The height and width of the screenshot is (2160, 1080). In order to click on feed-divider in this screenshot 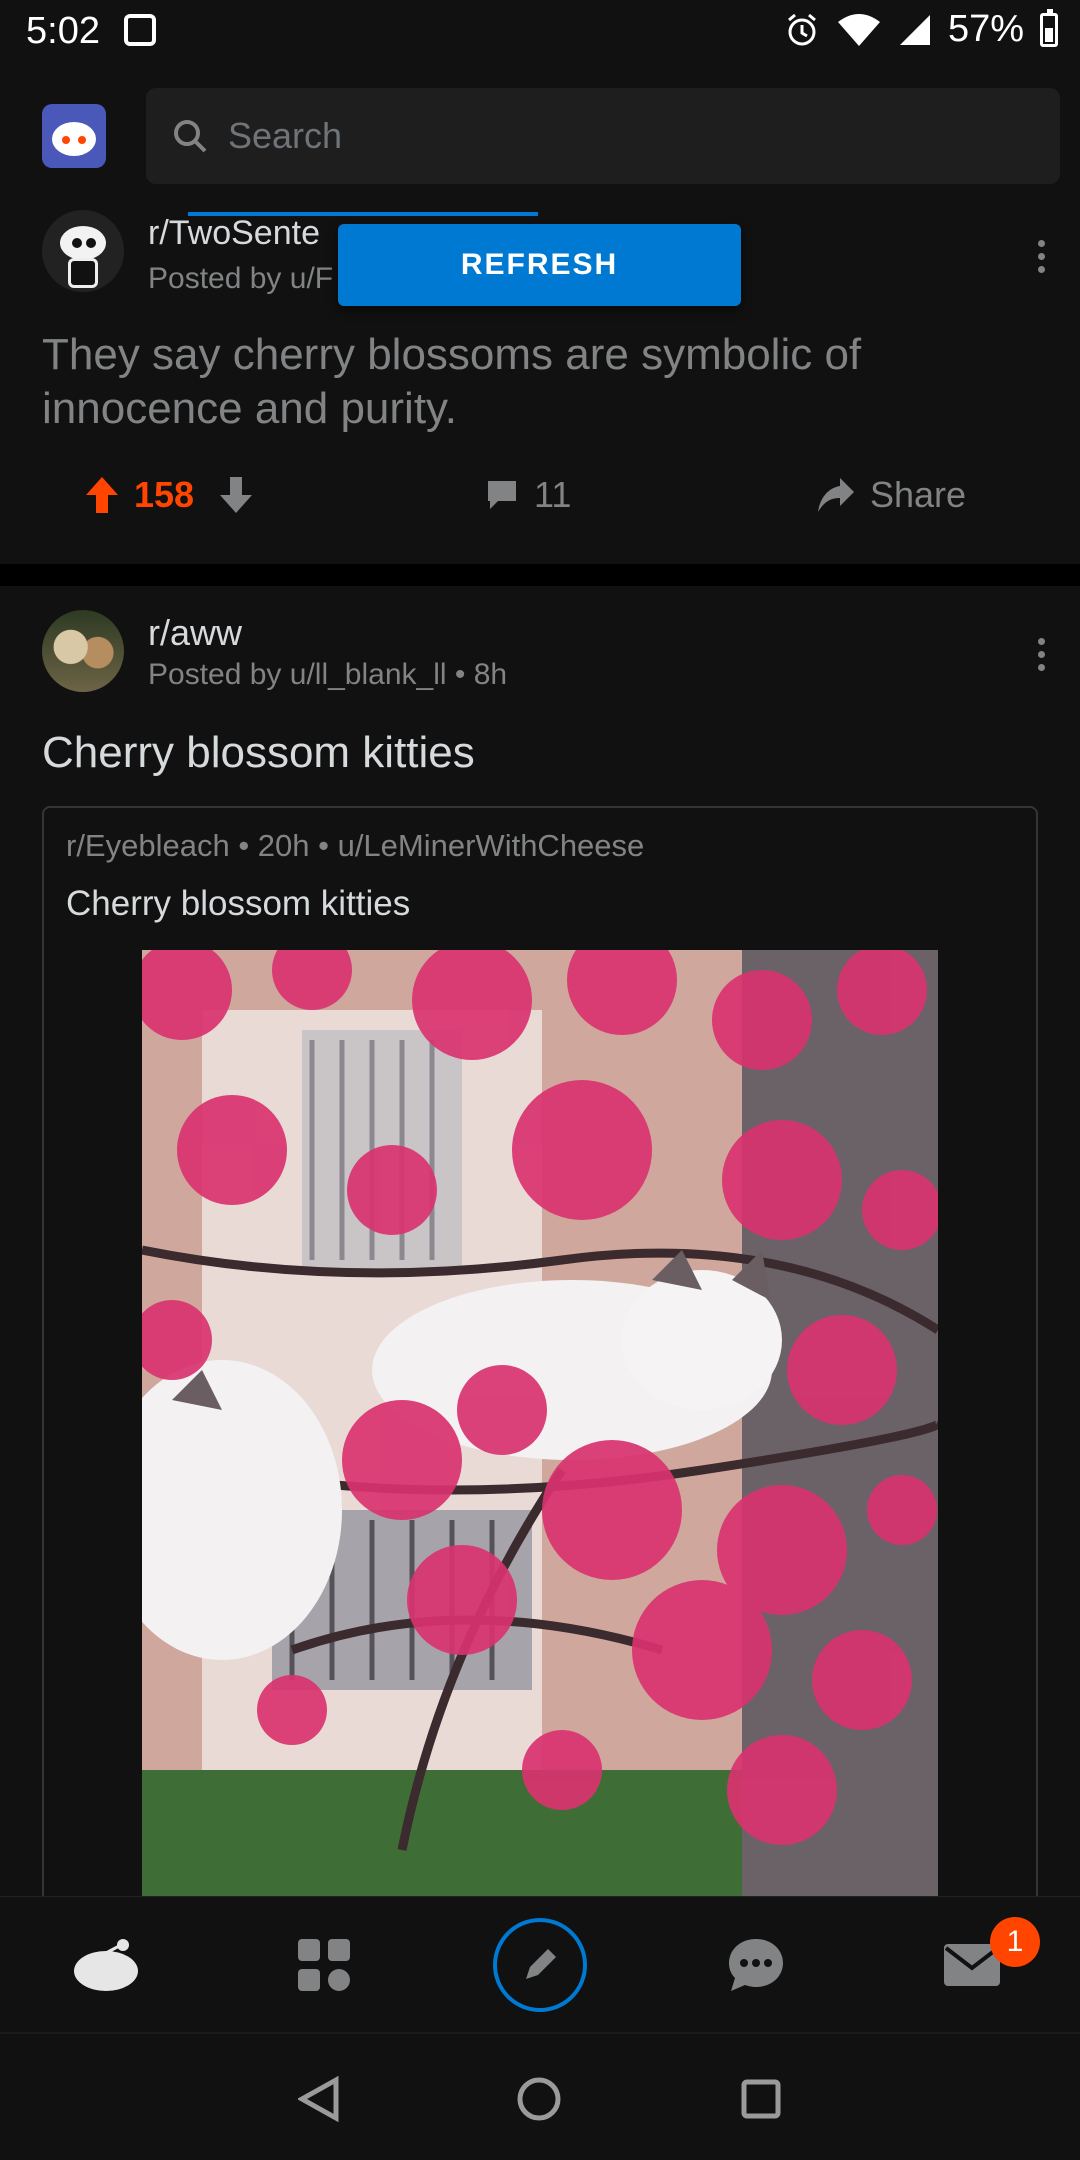, I will do `click(540, 575)`.